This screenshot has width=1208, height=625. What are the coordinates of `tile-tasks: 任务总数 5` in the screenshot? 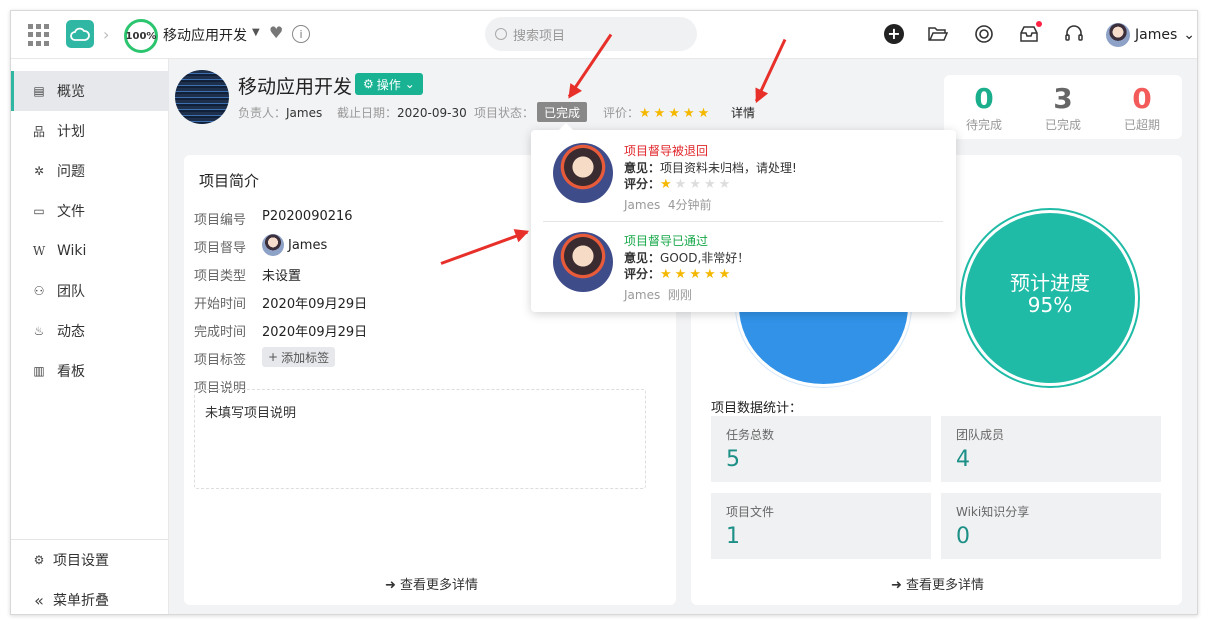 It's located at (821, 449).